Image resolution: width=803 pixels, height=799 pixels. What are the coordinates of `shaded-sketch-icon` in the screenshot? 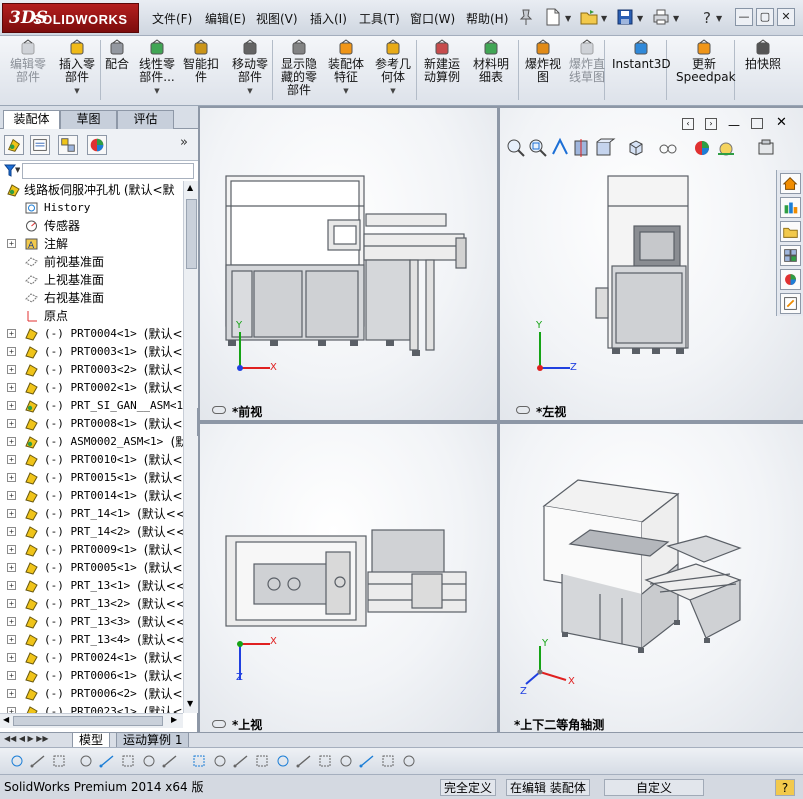 It's located at (367, 761).